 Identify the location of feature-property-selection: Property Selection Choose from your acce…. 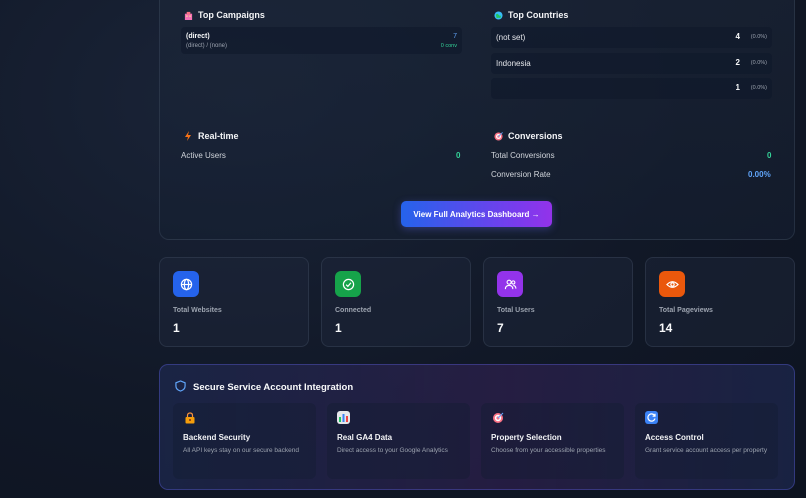
(552, 441).